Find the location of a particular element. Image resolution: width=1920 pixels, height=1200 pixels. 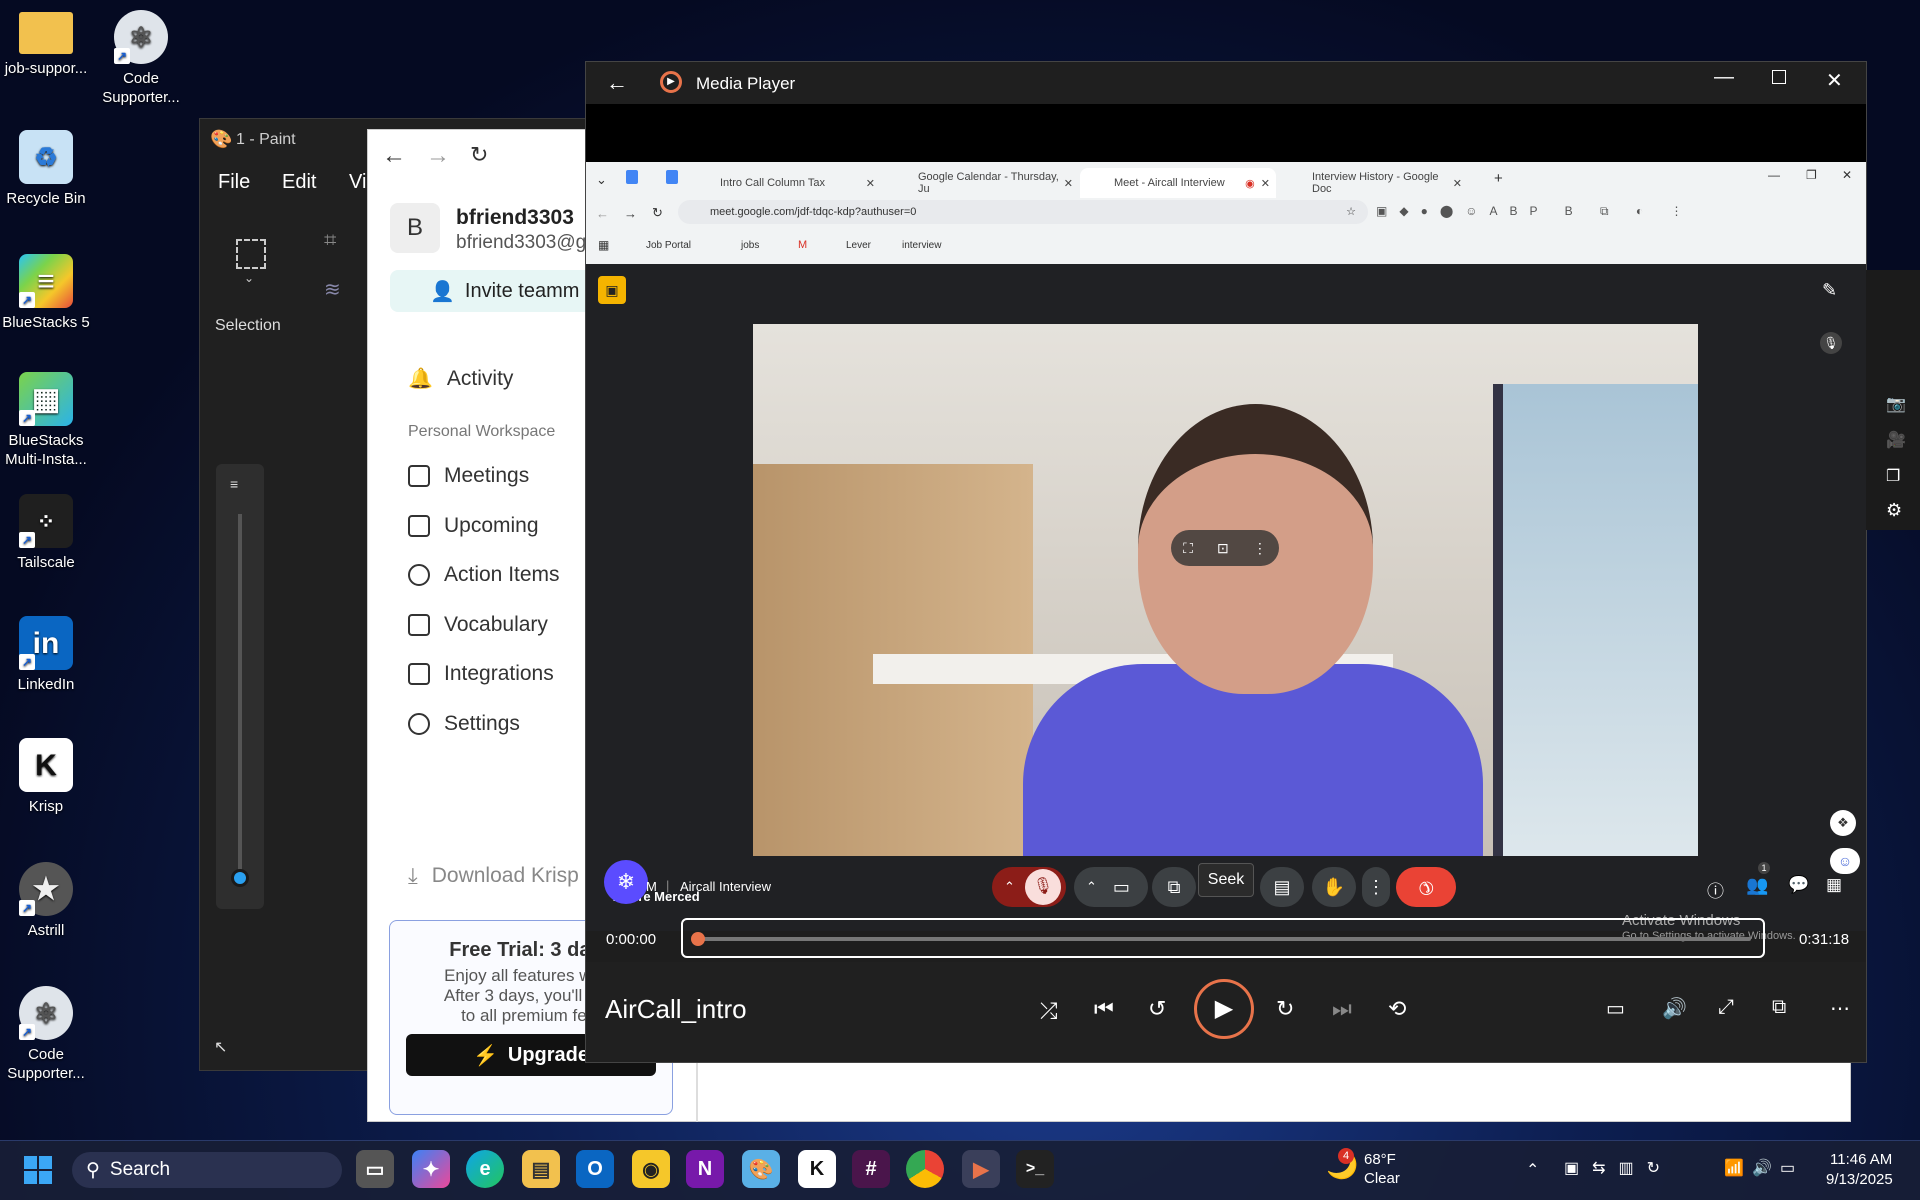

meet-logo-icon: ❄ is located at coordinates (626, 882).